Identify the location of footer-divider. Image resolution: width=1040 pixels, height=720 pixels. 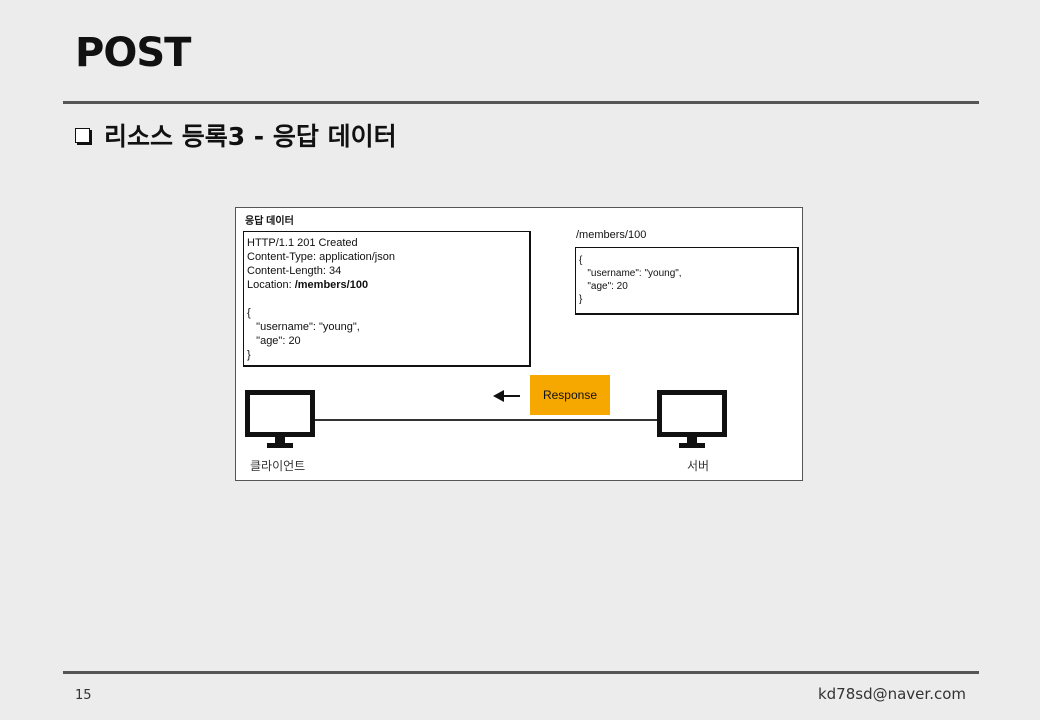
(521, 672).